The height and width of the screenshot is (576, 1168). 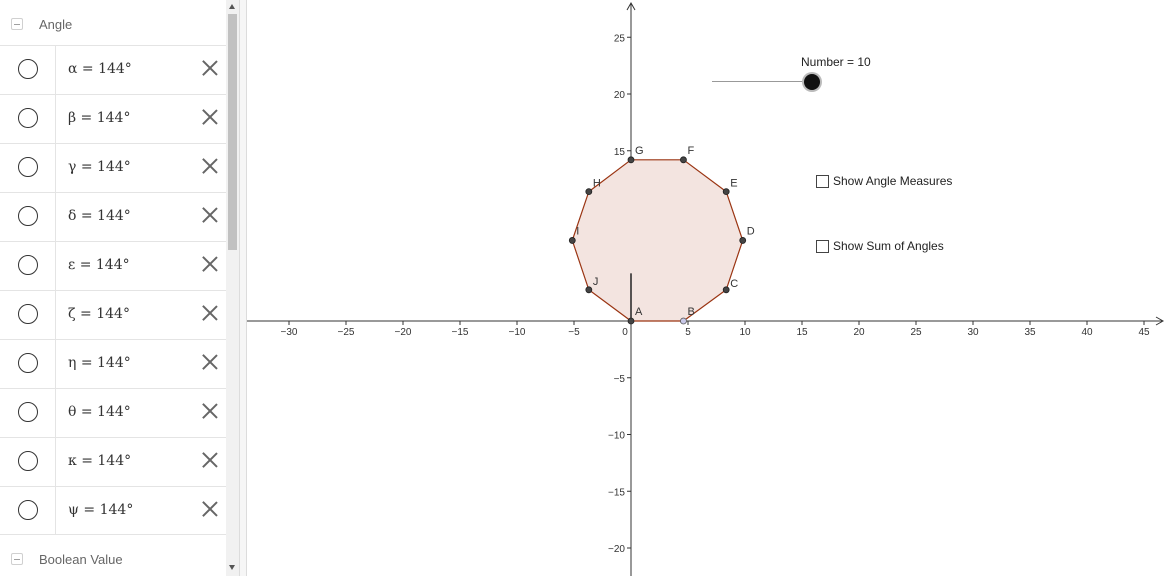 I want to click on x-tick-label: −15, so click(x=460, y=332).